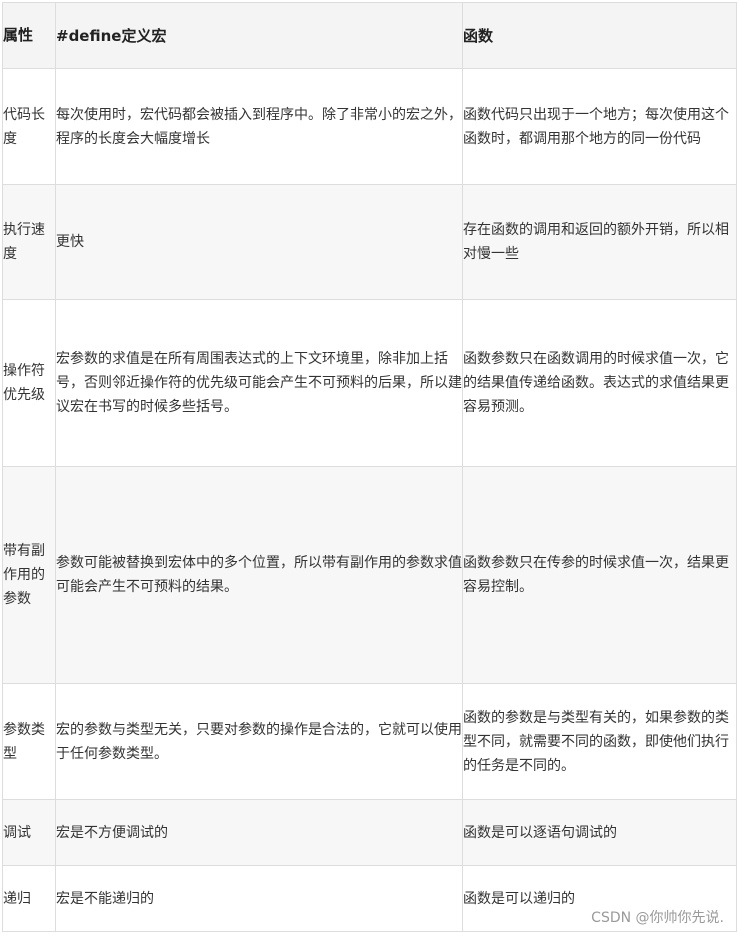 The image size is (738, 935). Describe the element at coordinates (259, 832) in the screenshot. I see `row-macro-cell: 宏是不方便调试的` at that location.